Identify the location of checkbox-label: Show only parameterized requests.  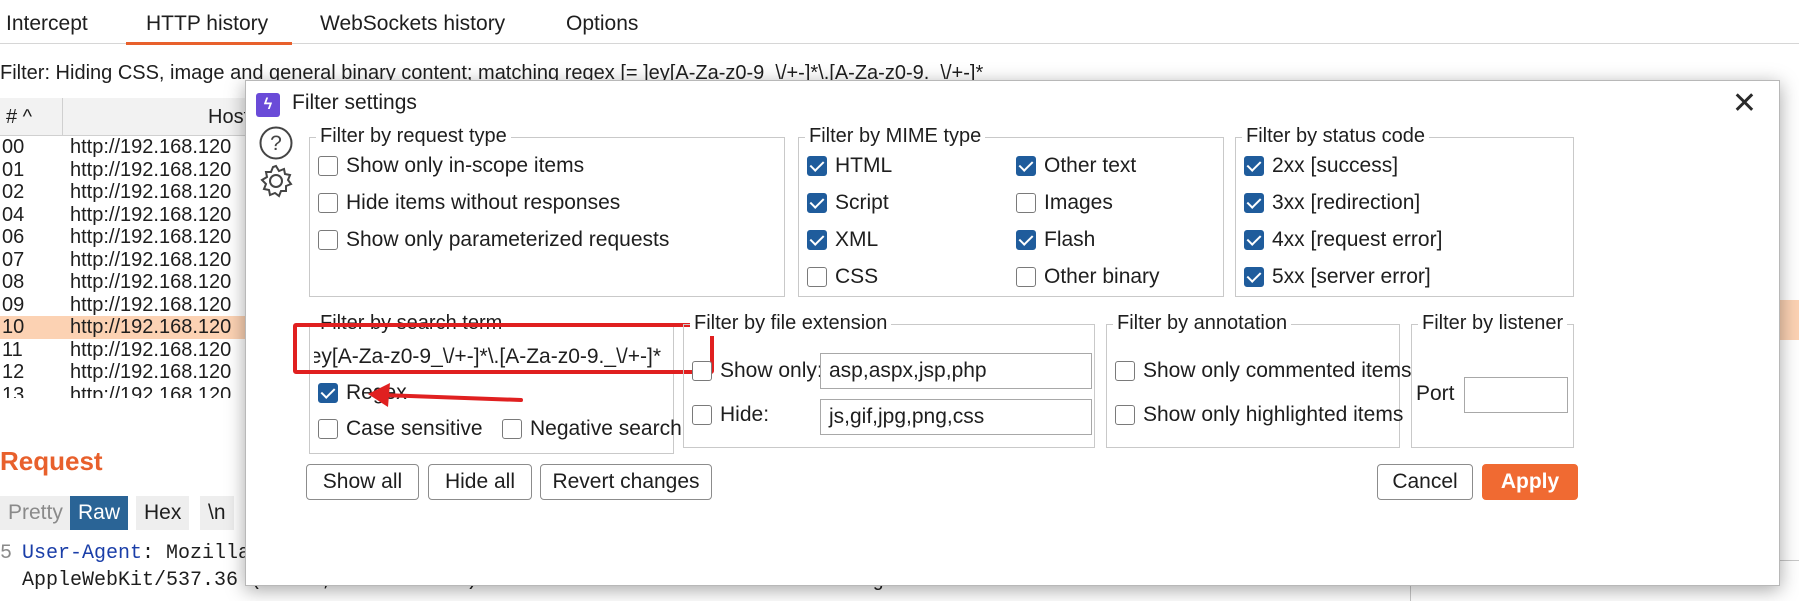
(508, 239).